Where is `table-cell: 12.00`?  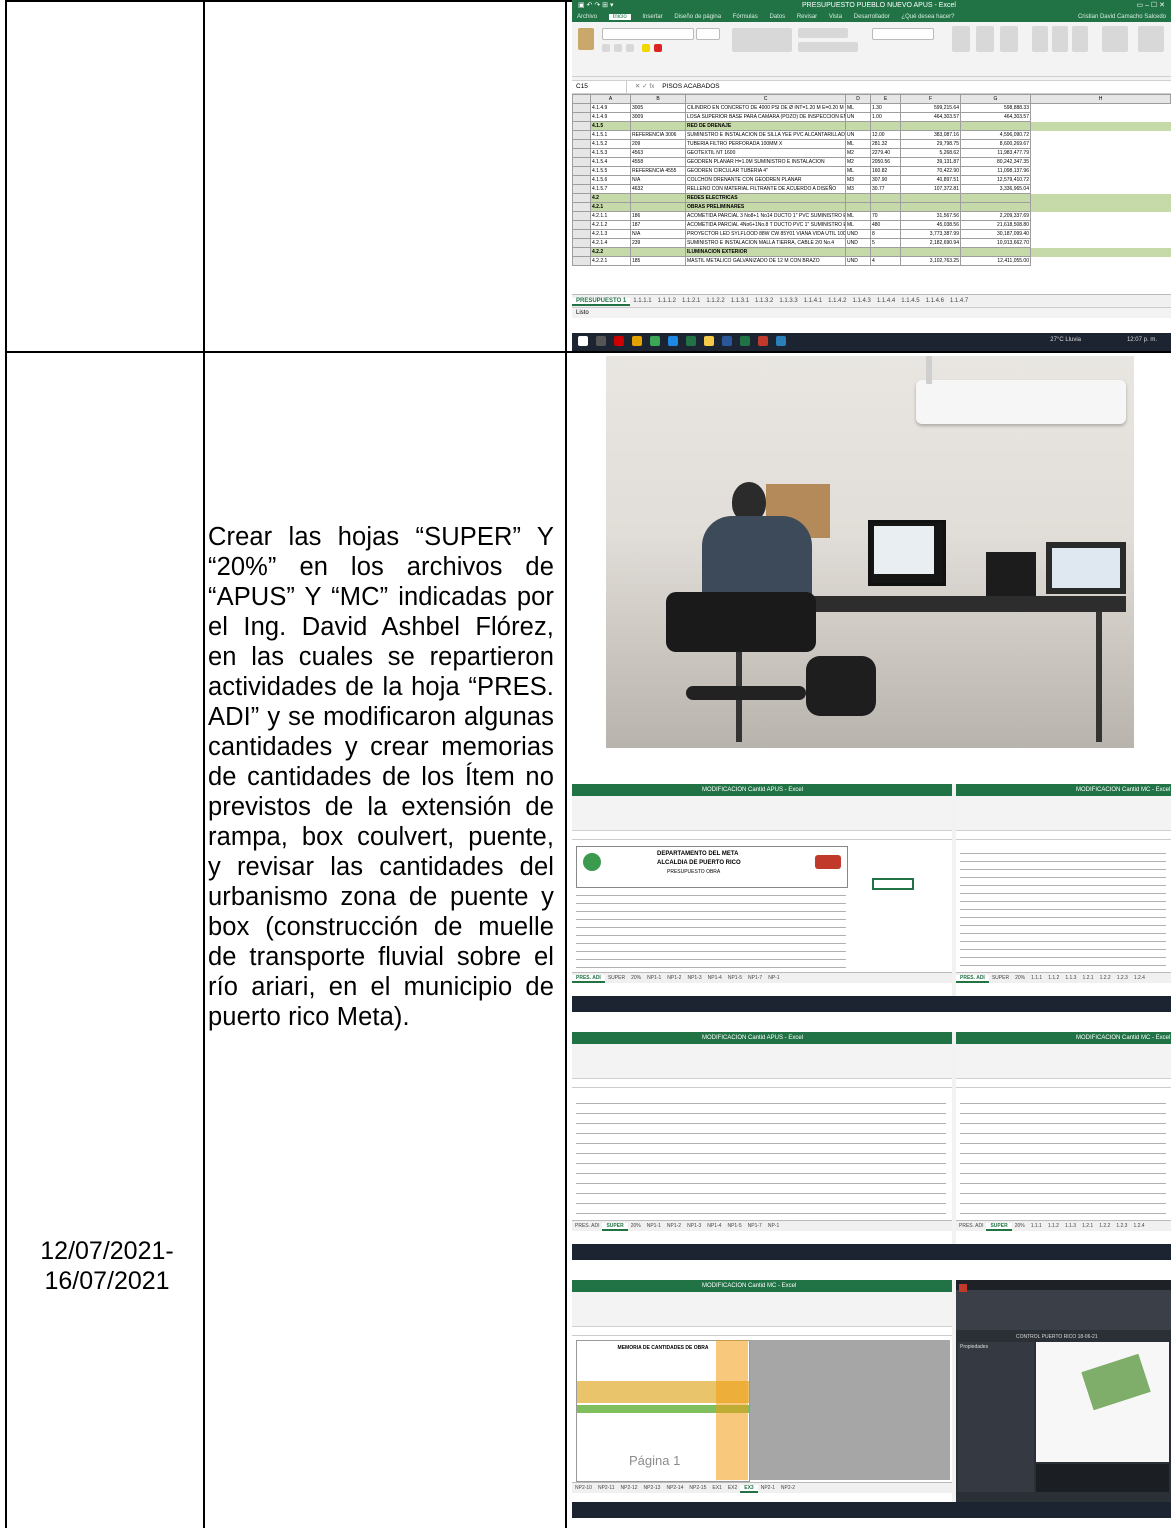 table-cell: 12.00 is located at coordinates (885, 135).